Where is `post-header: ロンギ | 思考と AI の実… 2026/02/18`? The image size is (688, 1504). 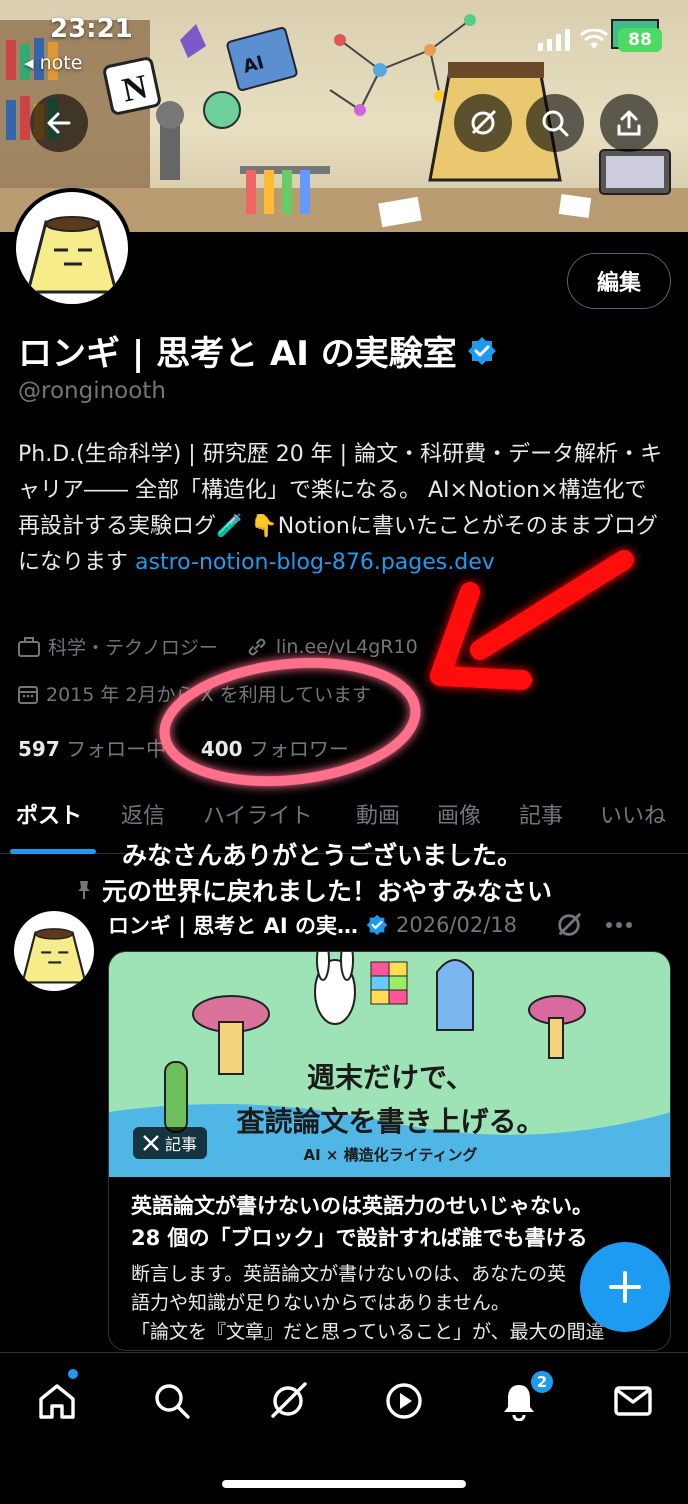
post-header: ロンギ | 思考と AI の実… 2026/02/18 is located at coordinates (370, 925).